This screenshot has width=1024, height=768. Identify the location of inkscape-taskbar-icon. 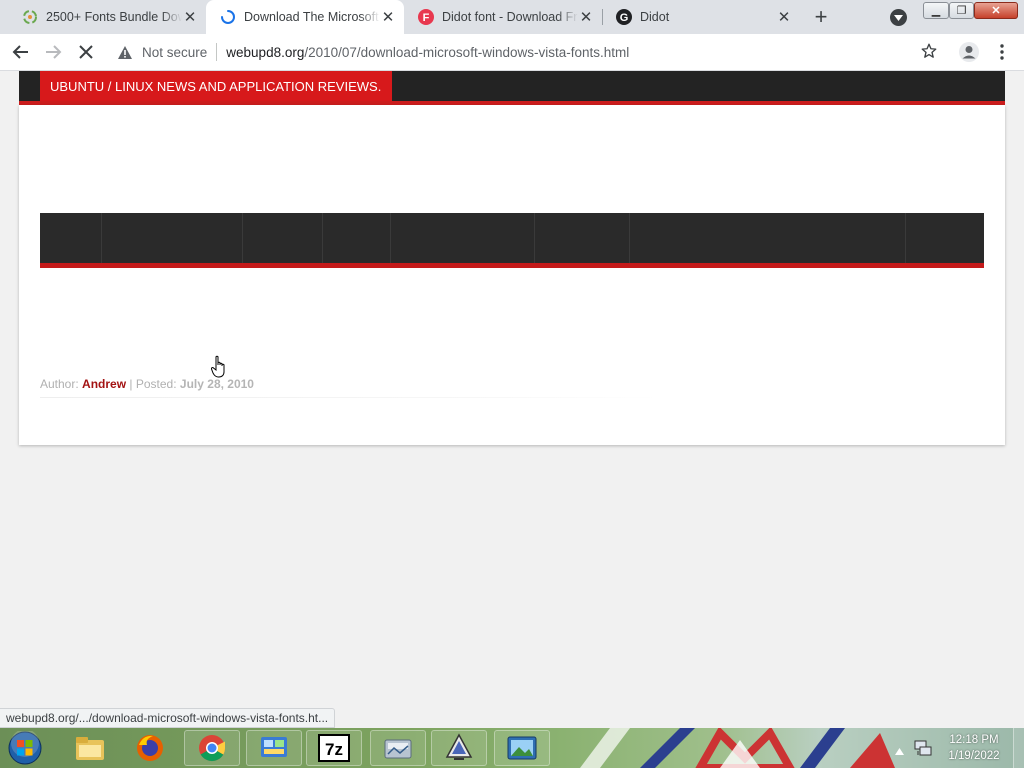
(459, 748).